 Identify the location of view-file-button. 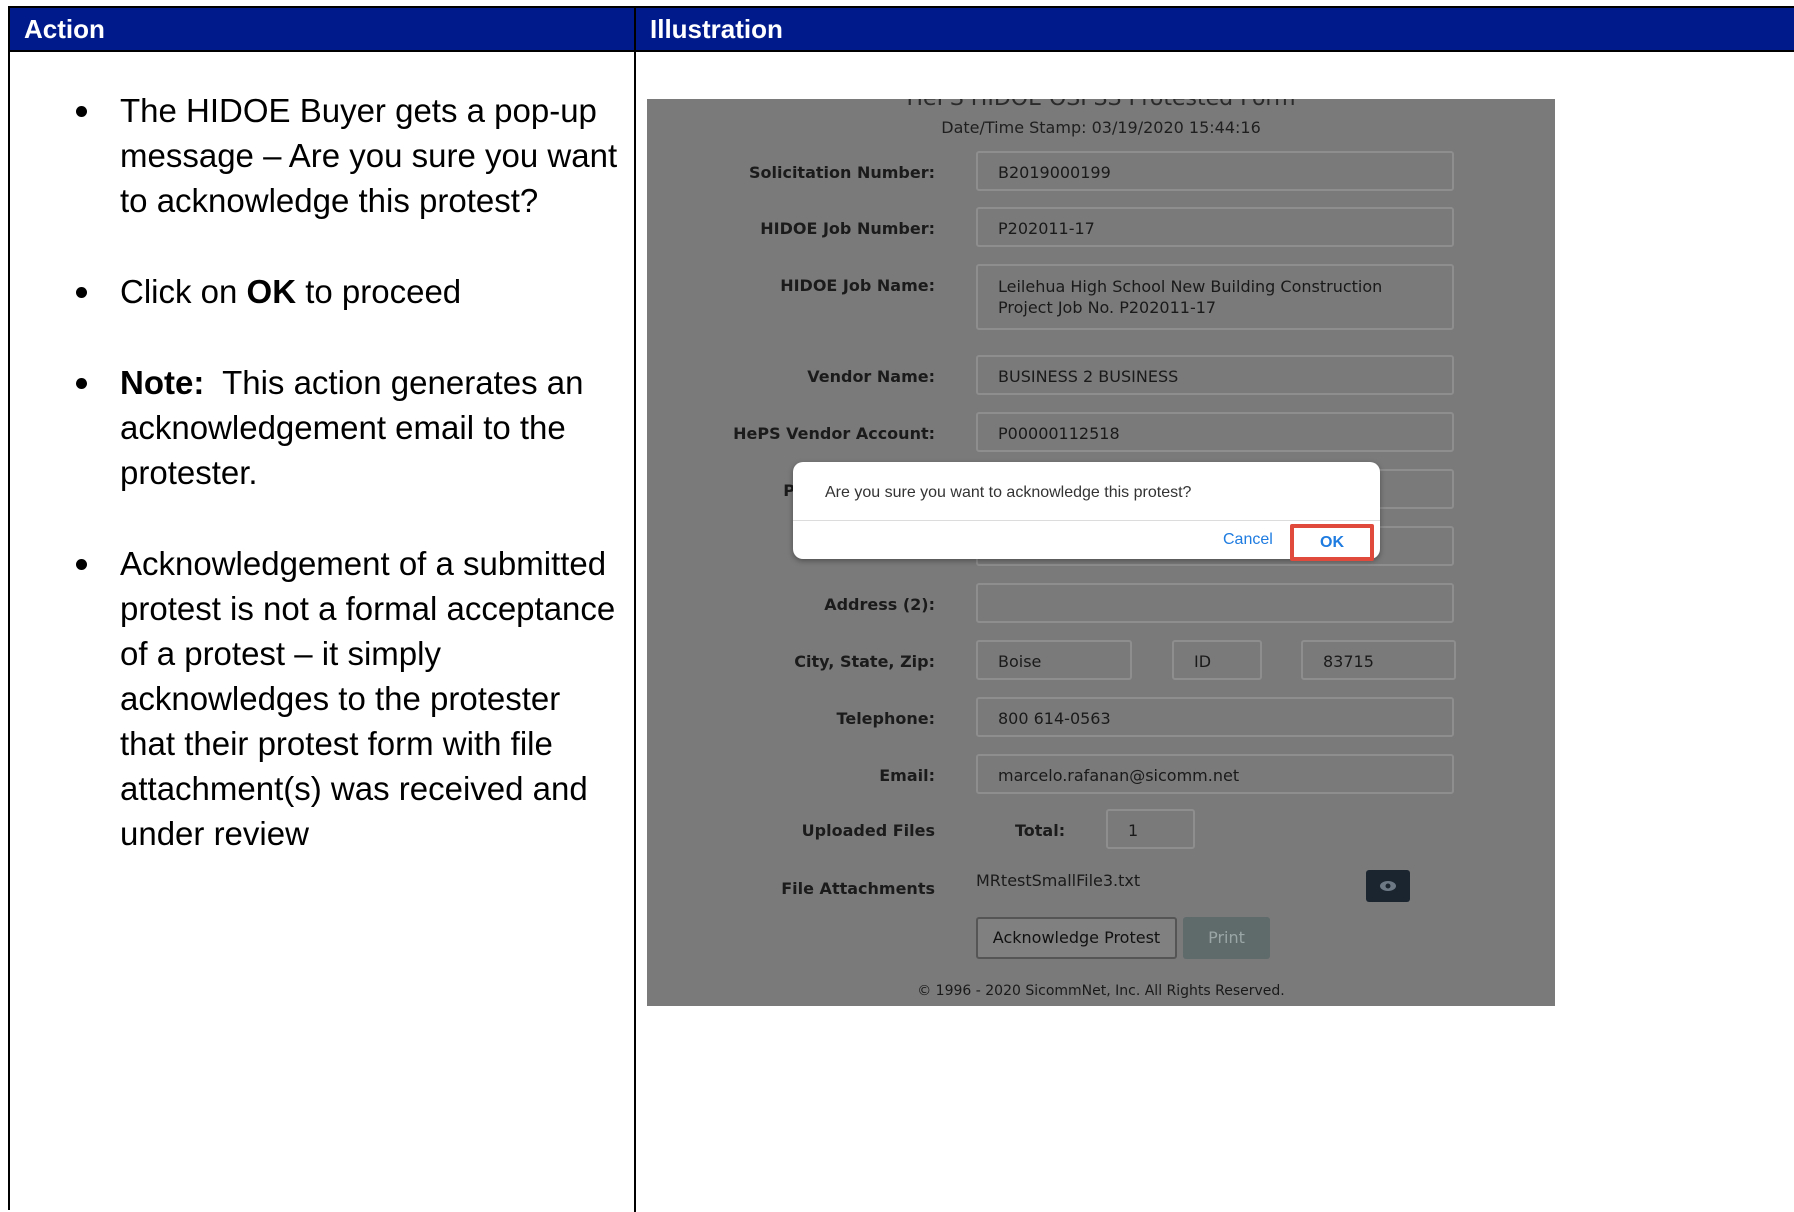
(1388, 886).